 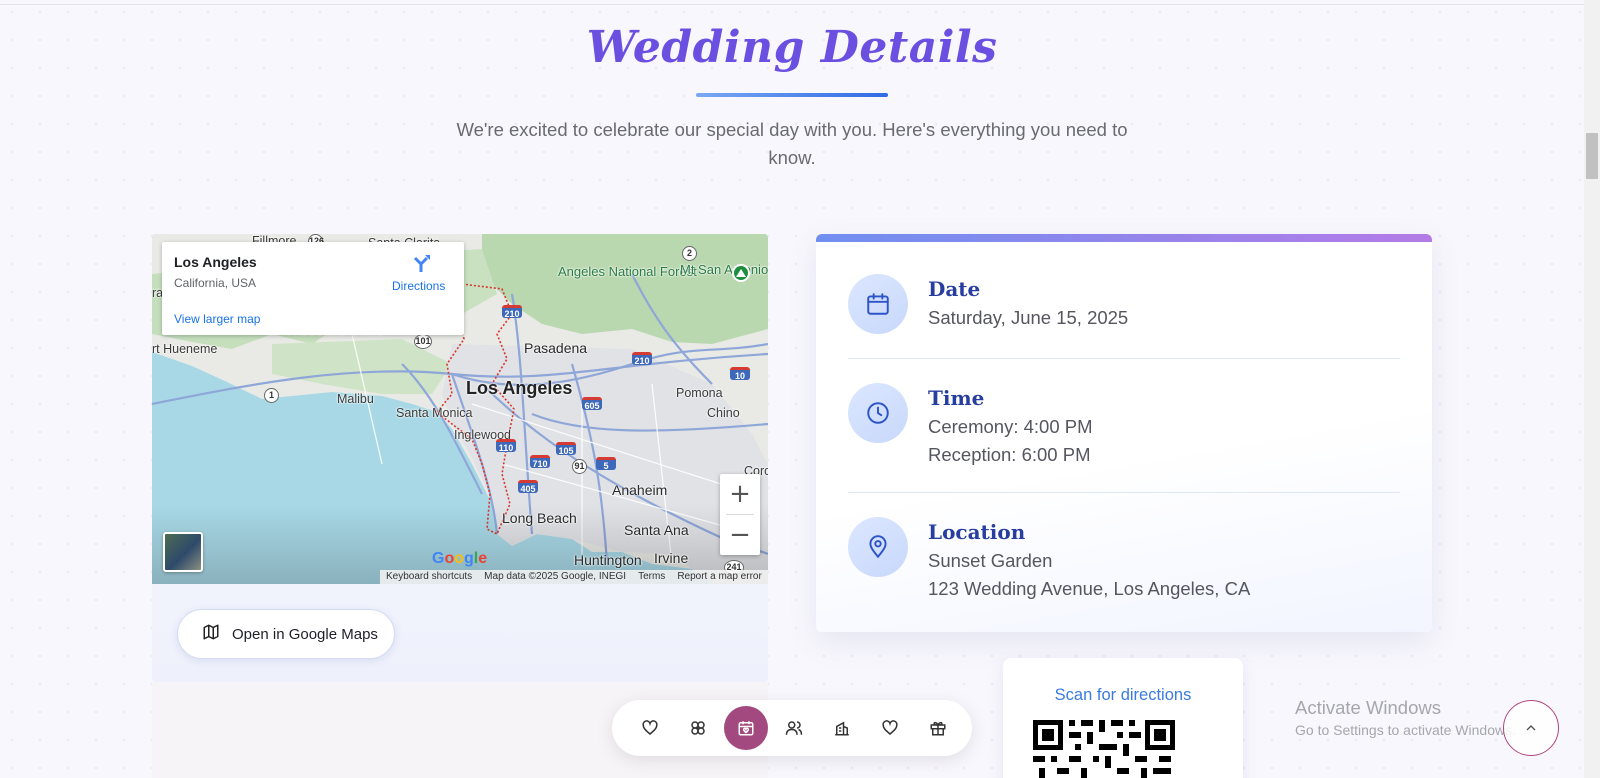 What do you see at coordinates (640, 490) in the screenshot?
I see `map-label-anaheim: Anaheim` at bounding box center [640, 490].